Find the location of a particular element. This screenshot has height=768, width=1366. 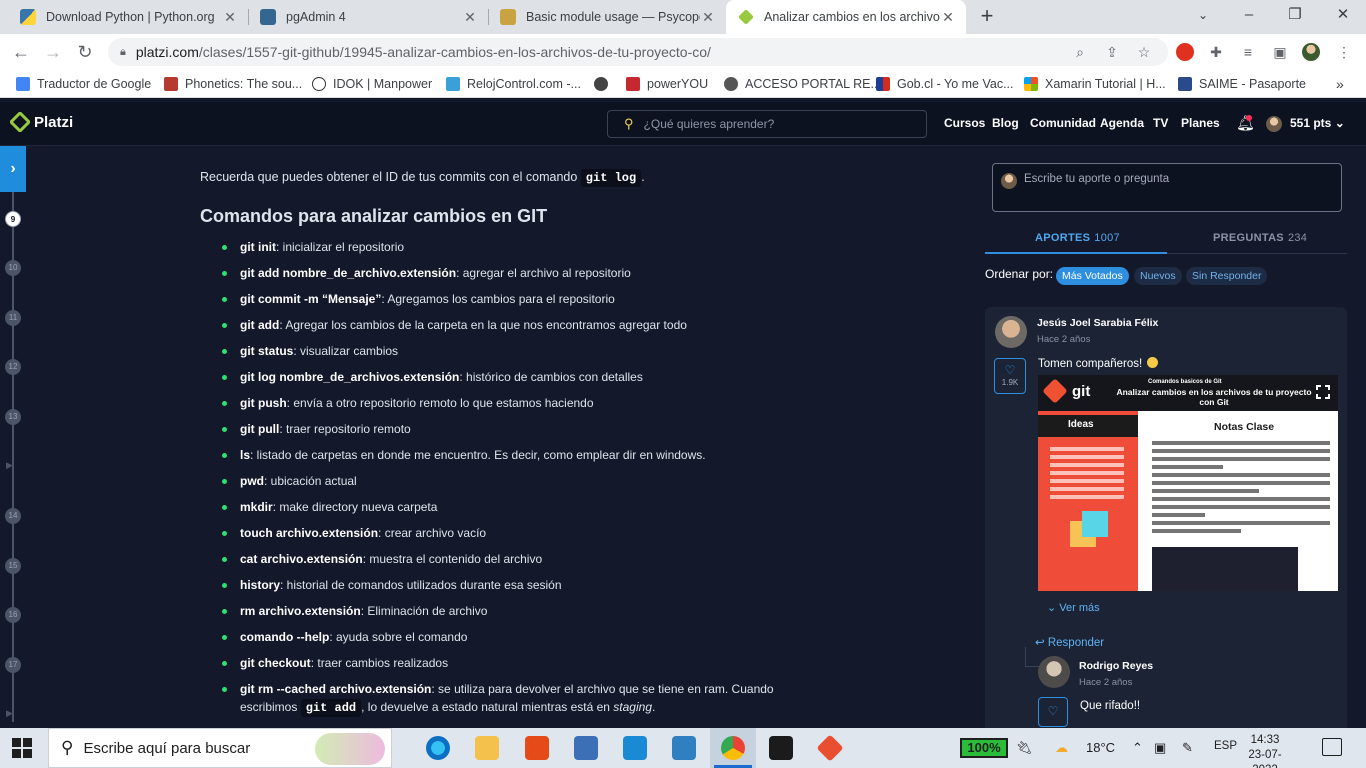

timeline-item-current: 9 is located at coordinates (13, 219).